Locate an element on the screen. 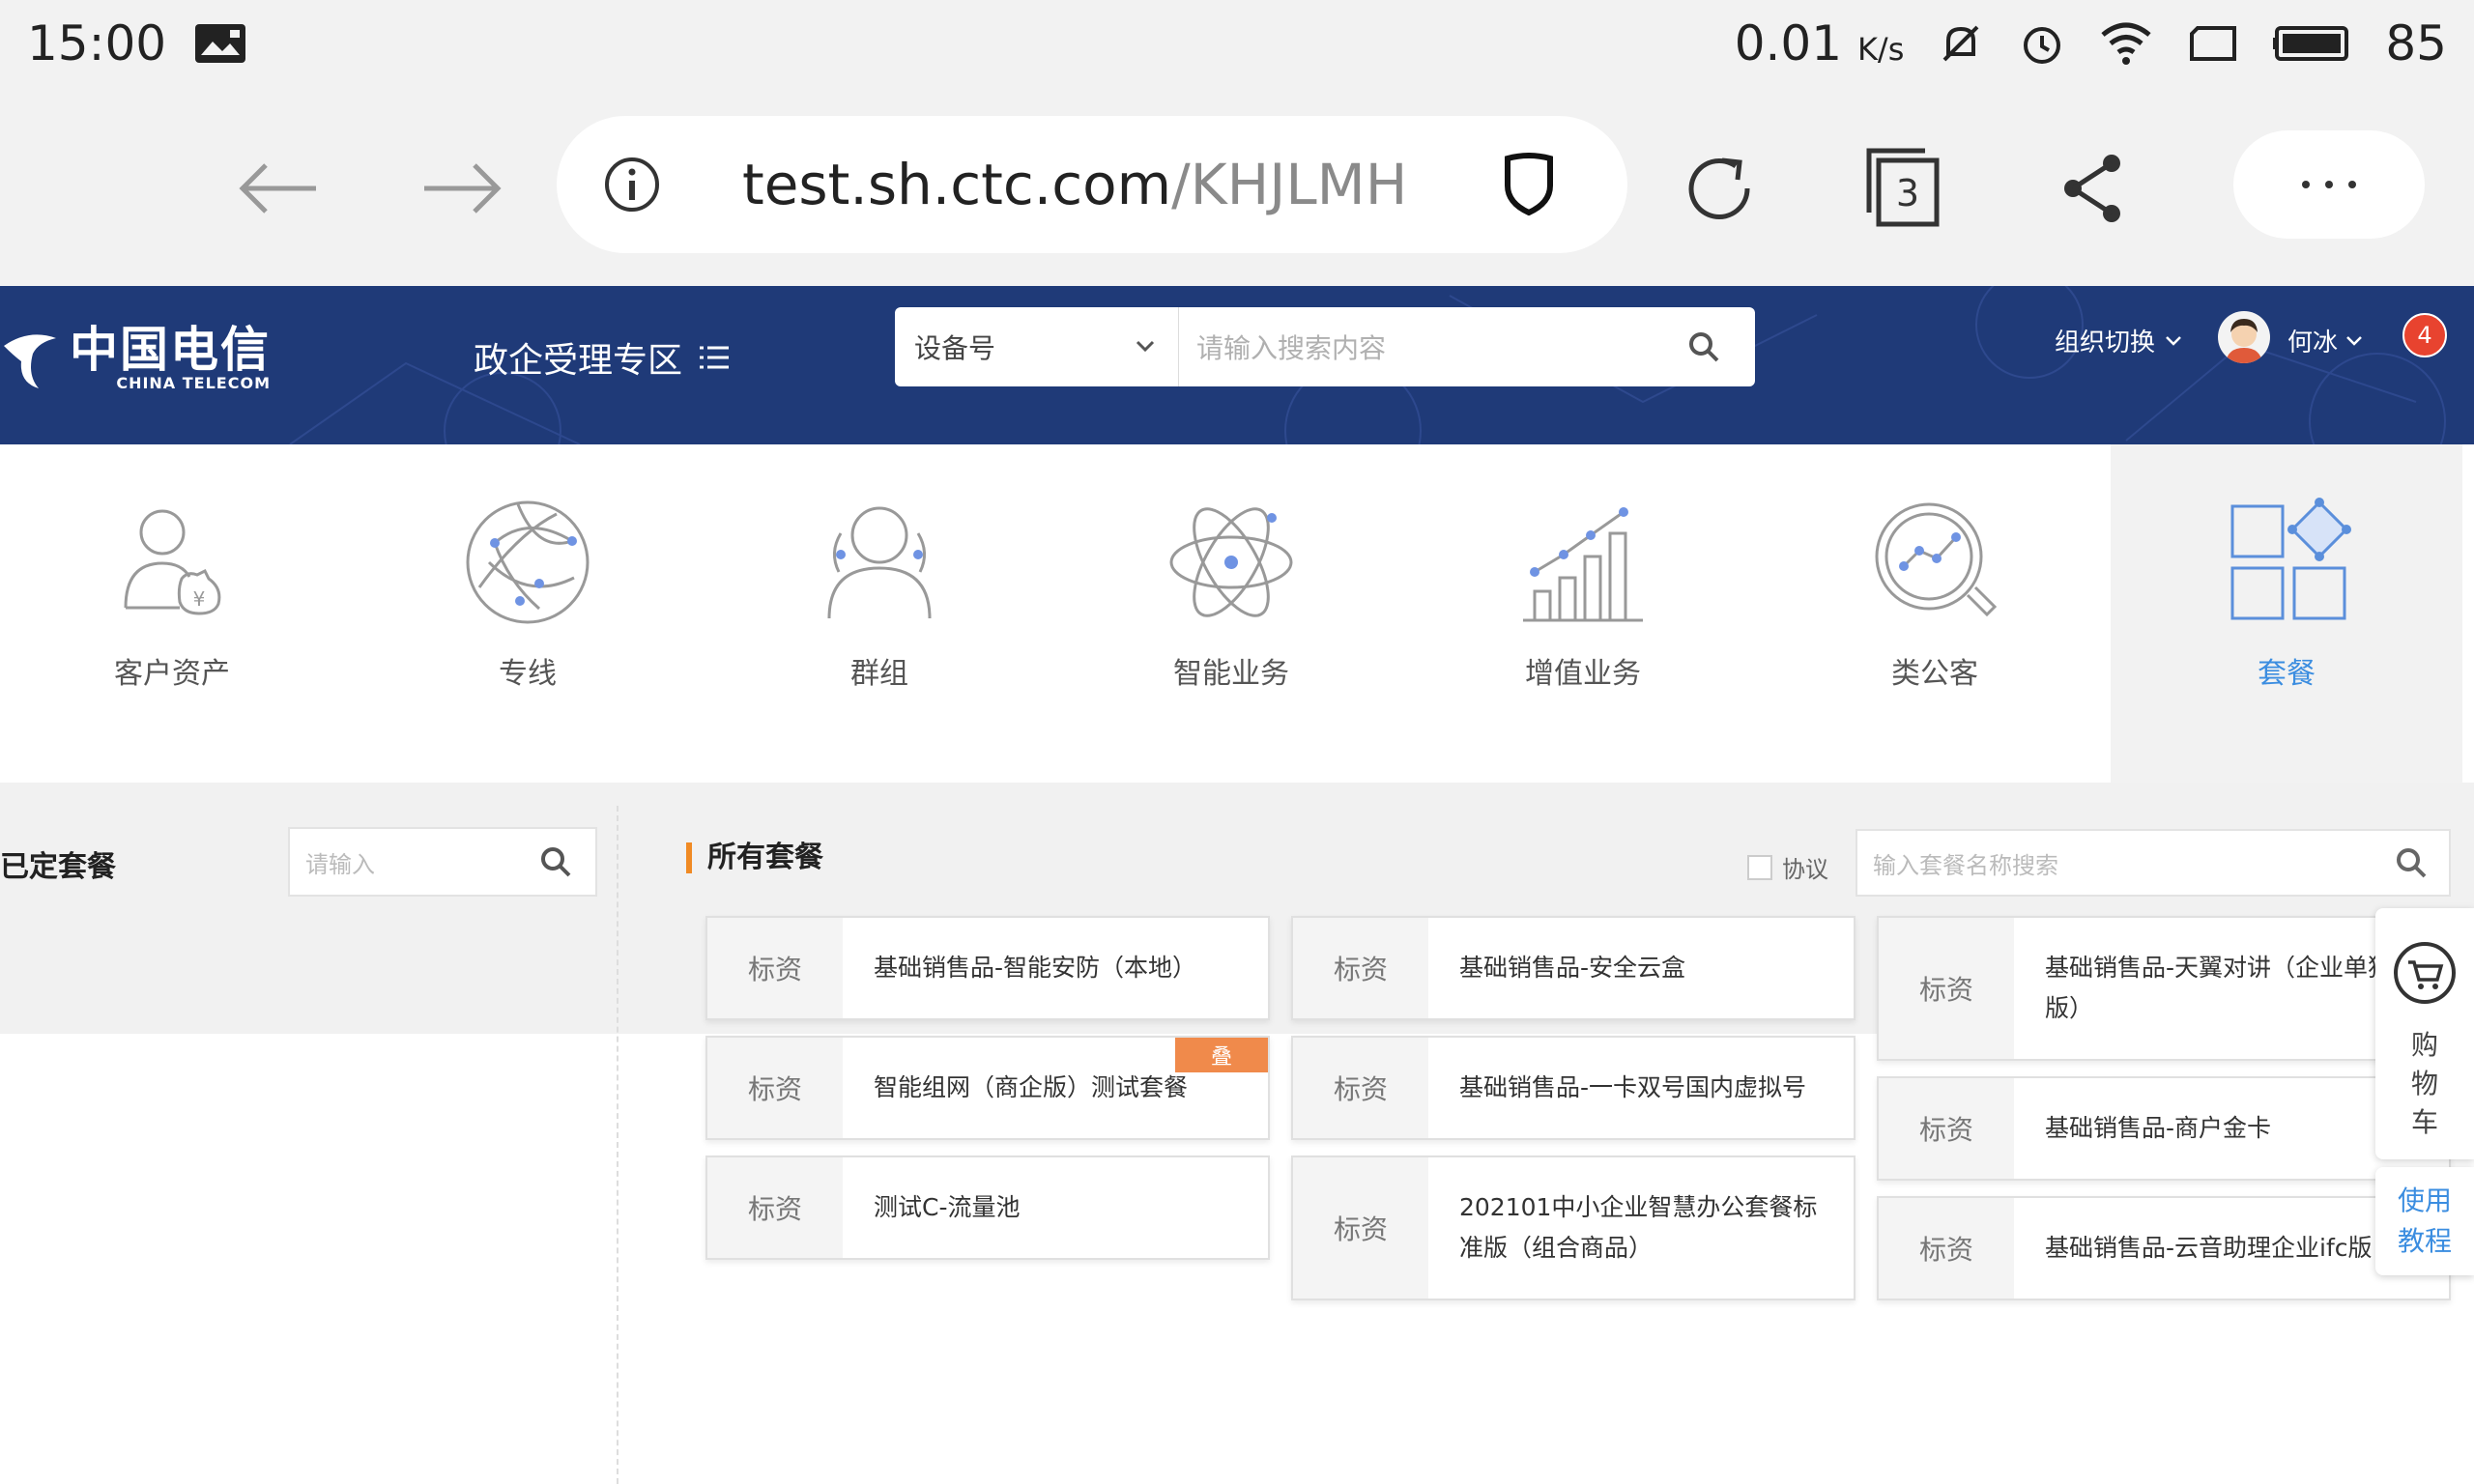  category-smart-business: 智能业务 is located at coordinates (1231, 614).